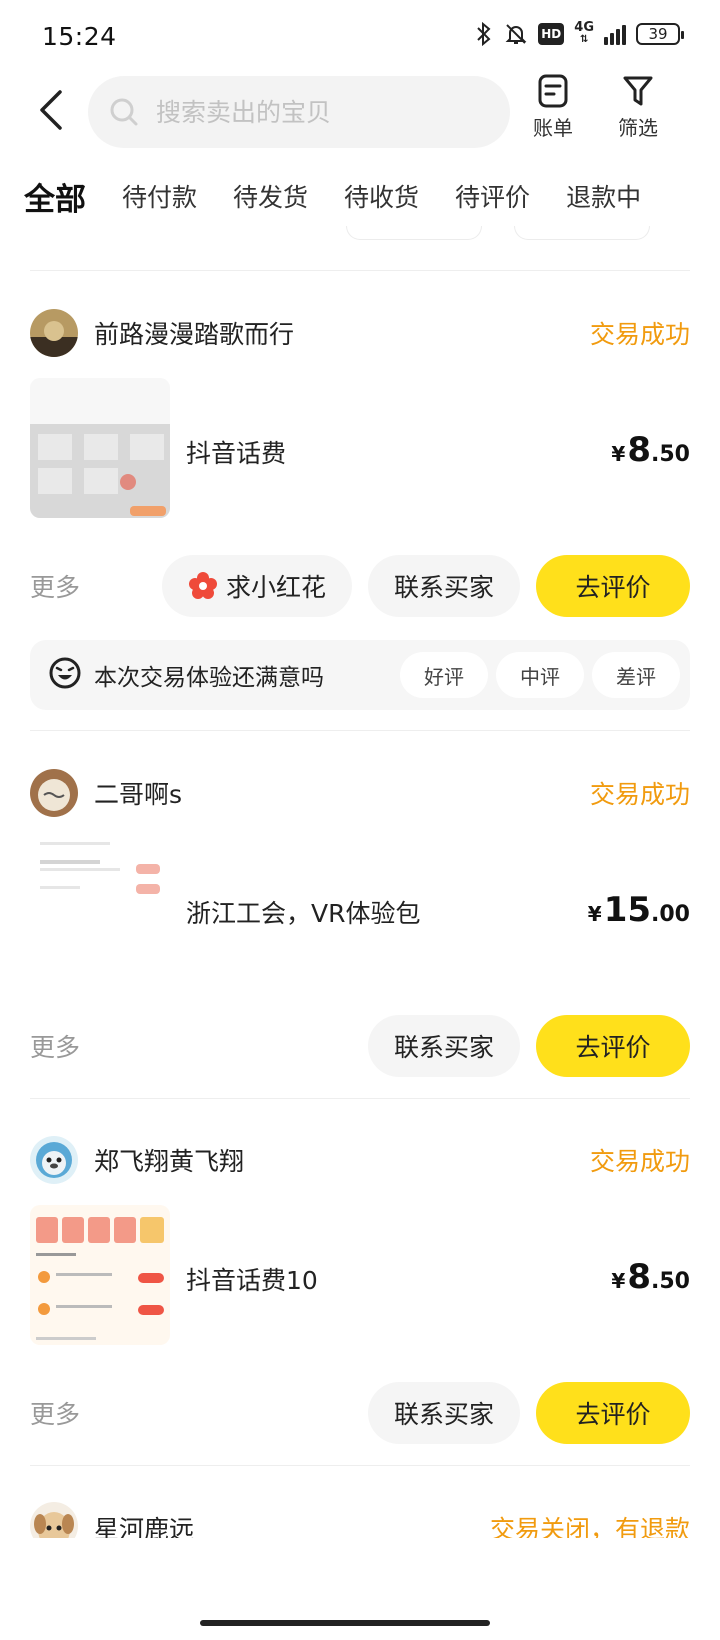 The height and width of the screenshot is (1640, 720). I want to click on status-time: 15:24, so click(79, 36).